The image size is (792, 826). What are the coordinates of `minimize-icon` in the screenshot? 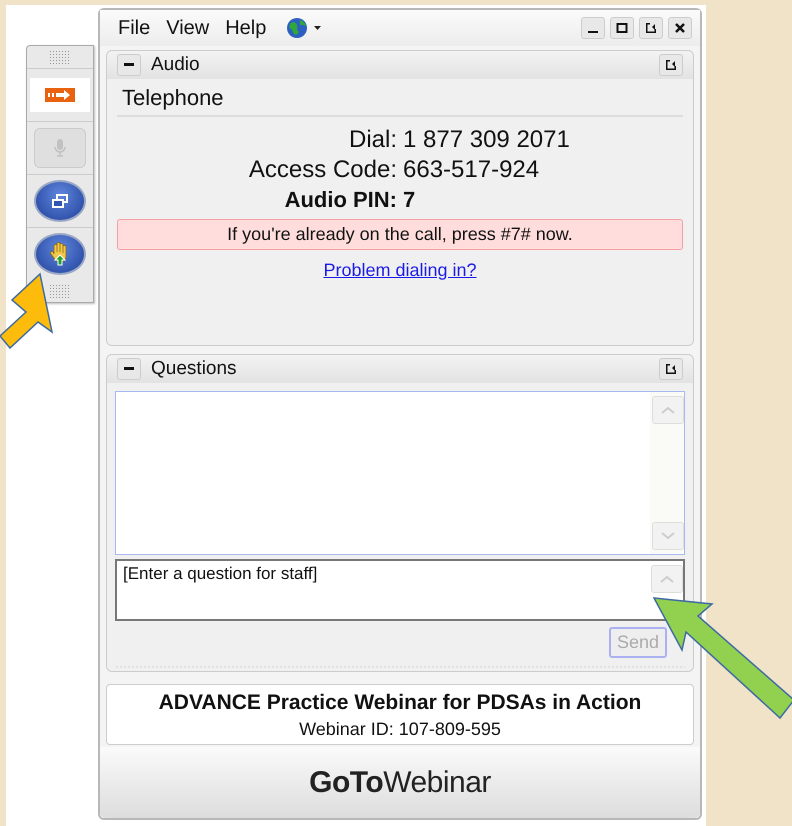 It's located at (593, 32).